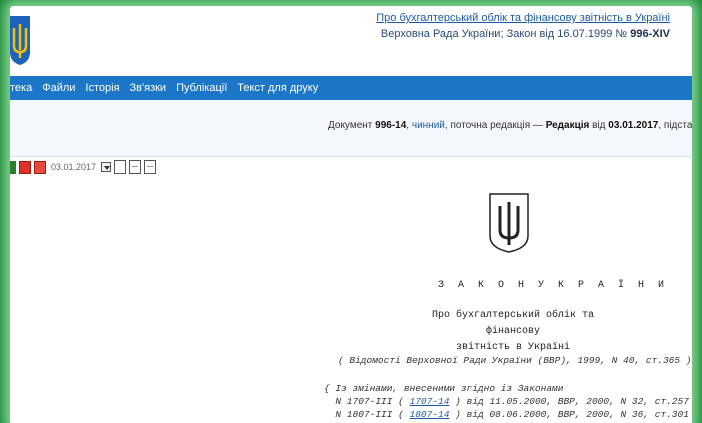  I want to click on law-number: 996-XIV, so click(650, 34).